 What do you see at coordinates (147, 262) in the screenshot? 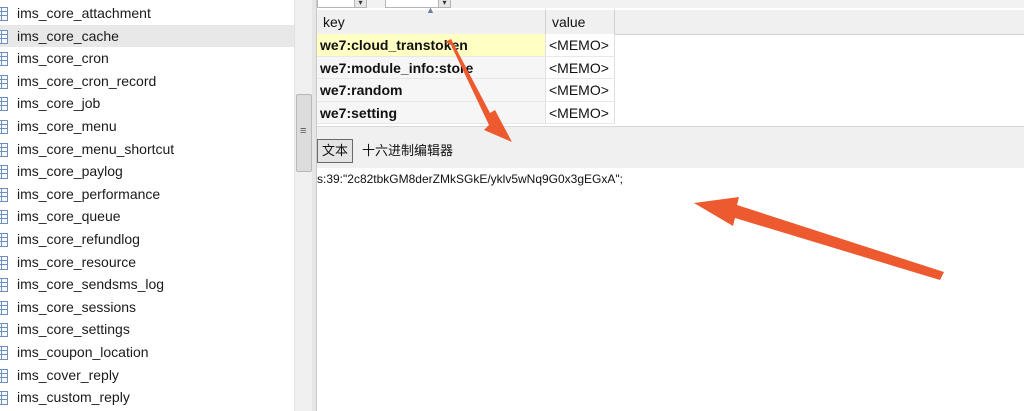
I see `table-list-item: ims_core_resource` at bounding box center [147, 262].